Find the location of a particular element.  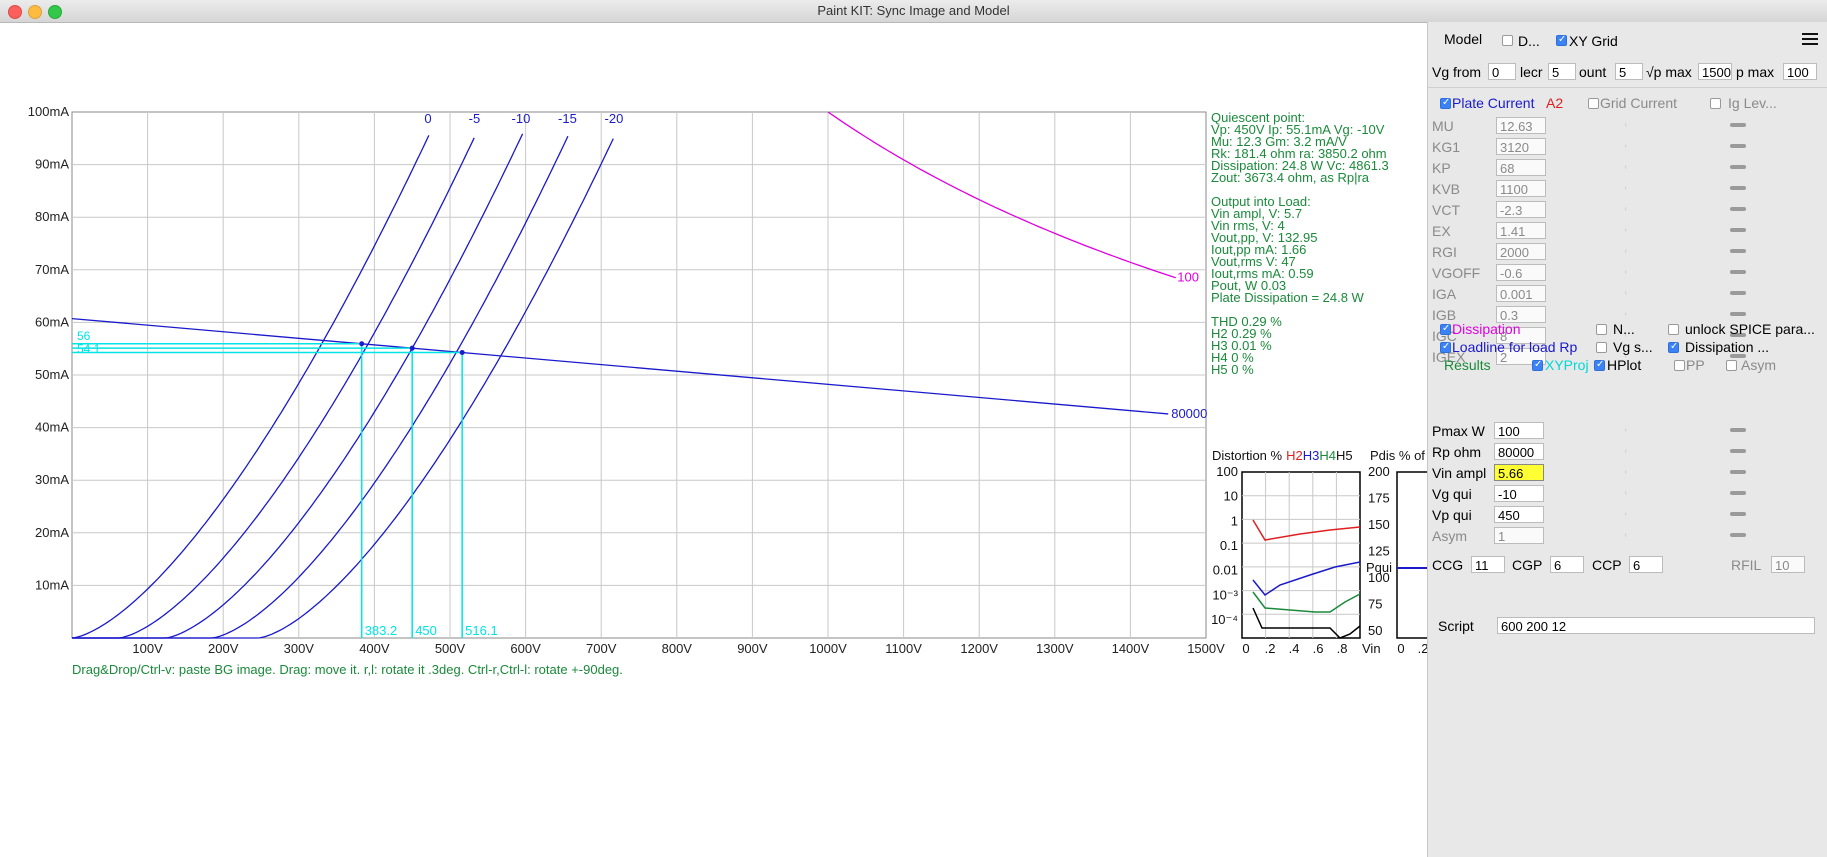

count-field: 5 is located at coordinates (1629, 71).